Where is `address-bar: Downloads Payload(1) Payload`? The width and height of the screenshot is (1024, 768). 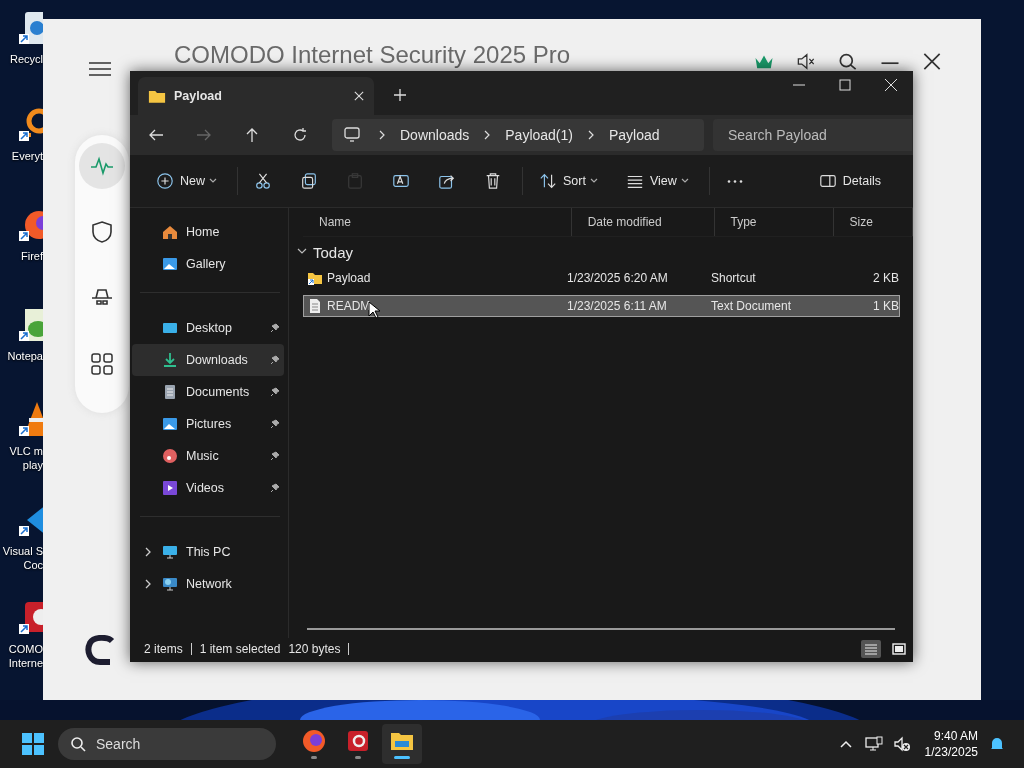
address-bar: Downloads Payload(1) Payload is located at coordinates (518, 135).